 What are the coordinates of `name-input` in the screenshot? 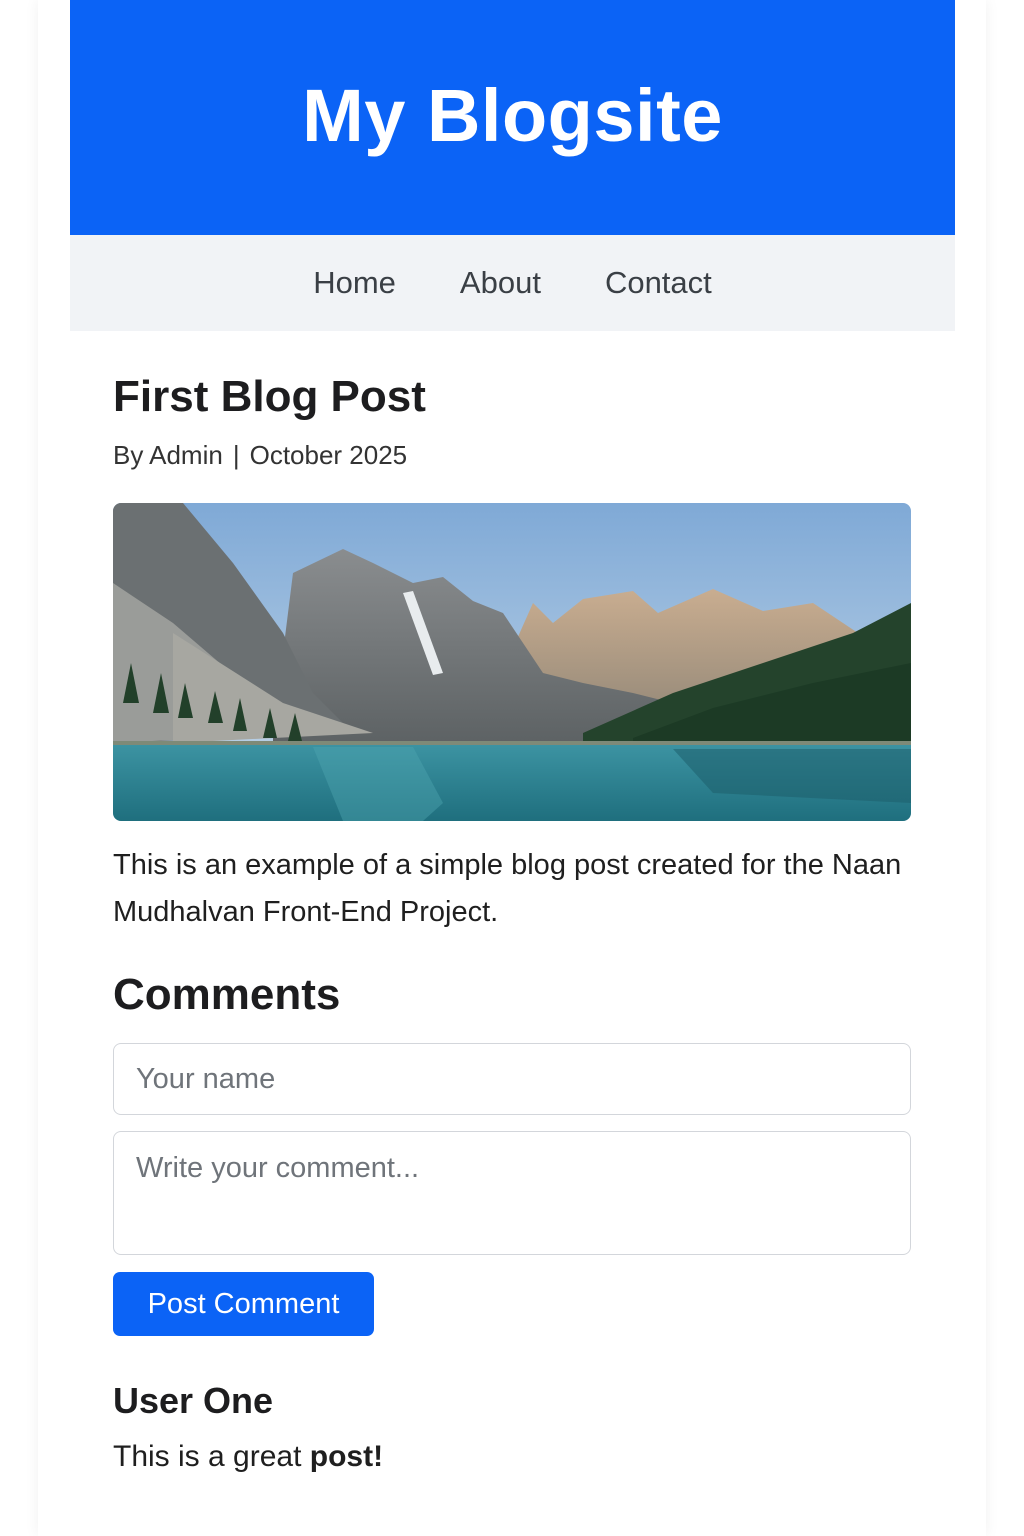 It's located at (512, 1079).